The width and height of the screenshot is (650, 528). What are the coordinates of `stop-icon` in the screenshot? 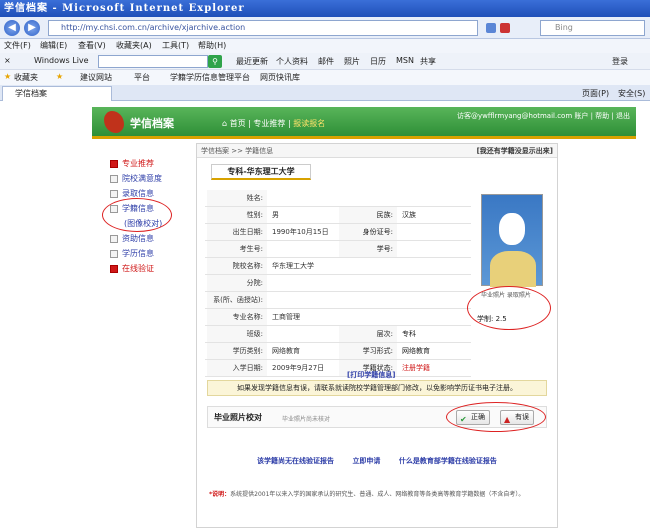 It's located at (505, 28).